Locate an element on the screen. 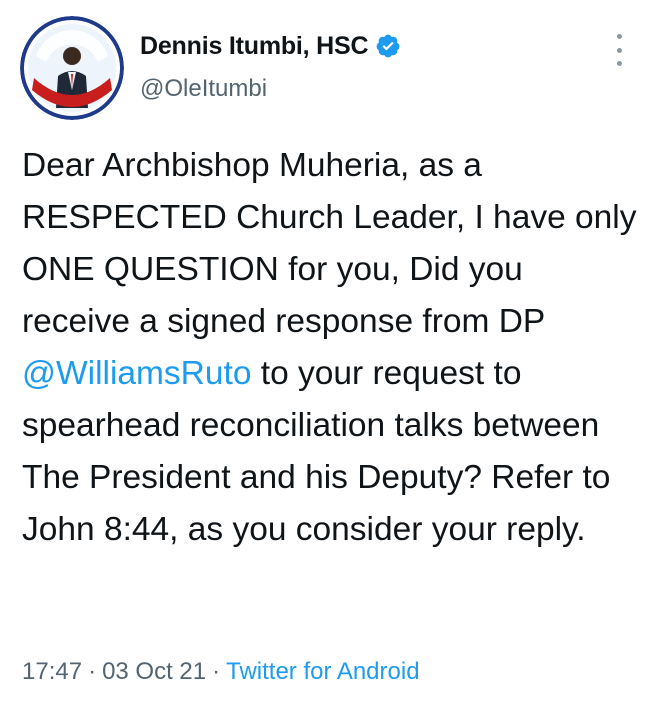  tweet-meta: 17:47 · 03 Oct 21 · Twitter for Android is located at coordinates (221, 672).